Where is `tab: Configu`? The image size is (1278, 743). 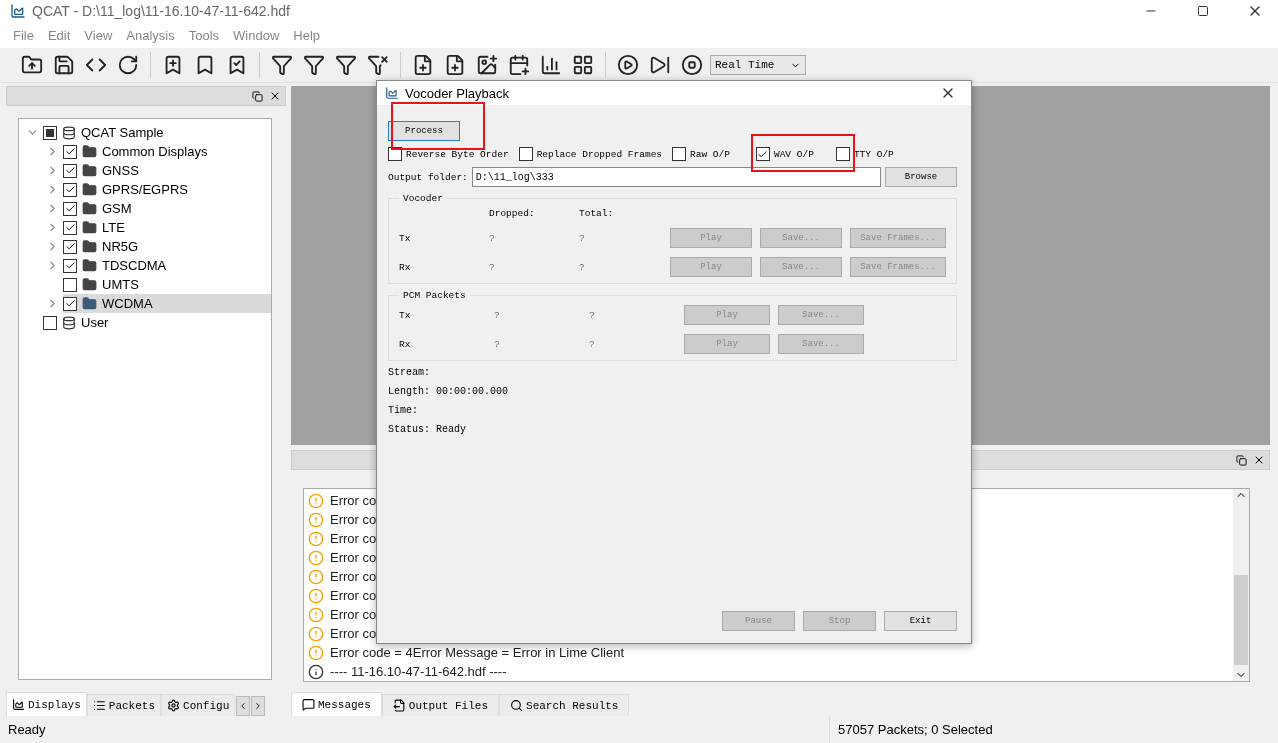 tab: Configu is located at coordinates (198, 705).